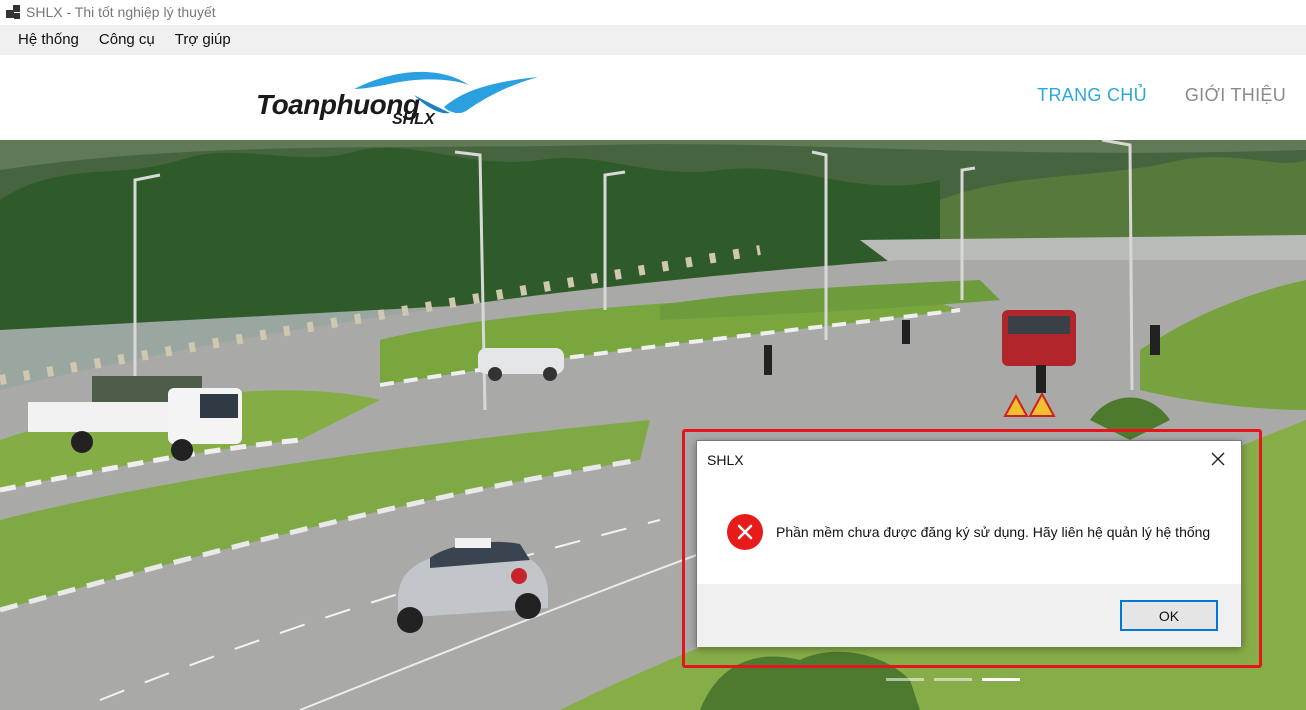  What do you see at coordinates (1161, 95) in the screenshot?
I see `main-nav: TRANG CHỦ GIỚI THIỆU` at bounding box center [1161, 95].